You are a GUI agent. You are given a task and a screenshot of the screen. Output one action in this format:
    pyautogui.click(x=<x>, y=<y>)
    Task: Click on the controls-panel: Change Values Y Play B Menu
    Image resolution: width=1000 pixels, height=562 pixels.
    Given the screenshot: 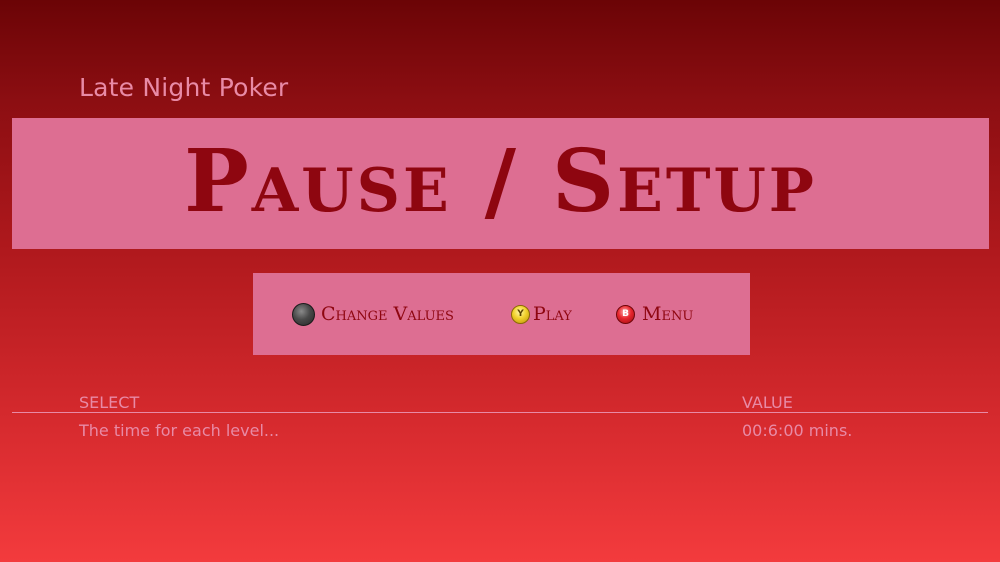 What is the action you would take?
    pyautogui.click(x=501, y=314)
    